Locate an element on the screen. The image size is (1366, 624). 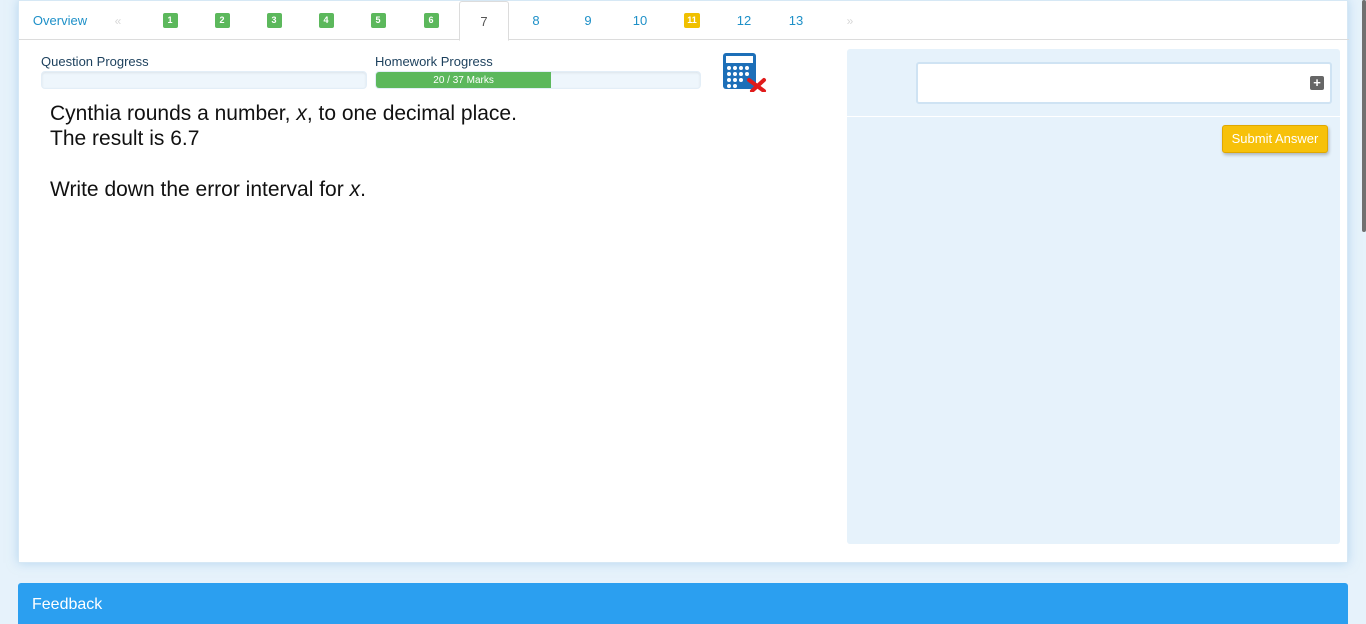
calculator-disabled-icon is located at coordinates (745, 72).